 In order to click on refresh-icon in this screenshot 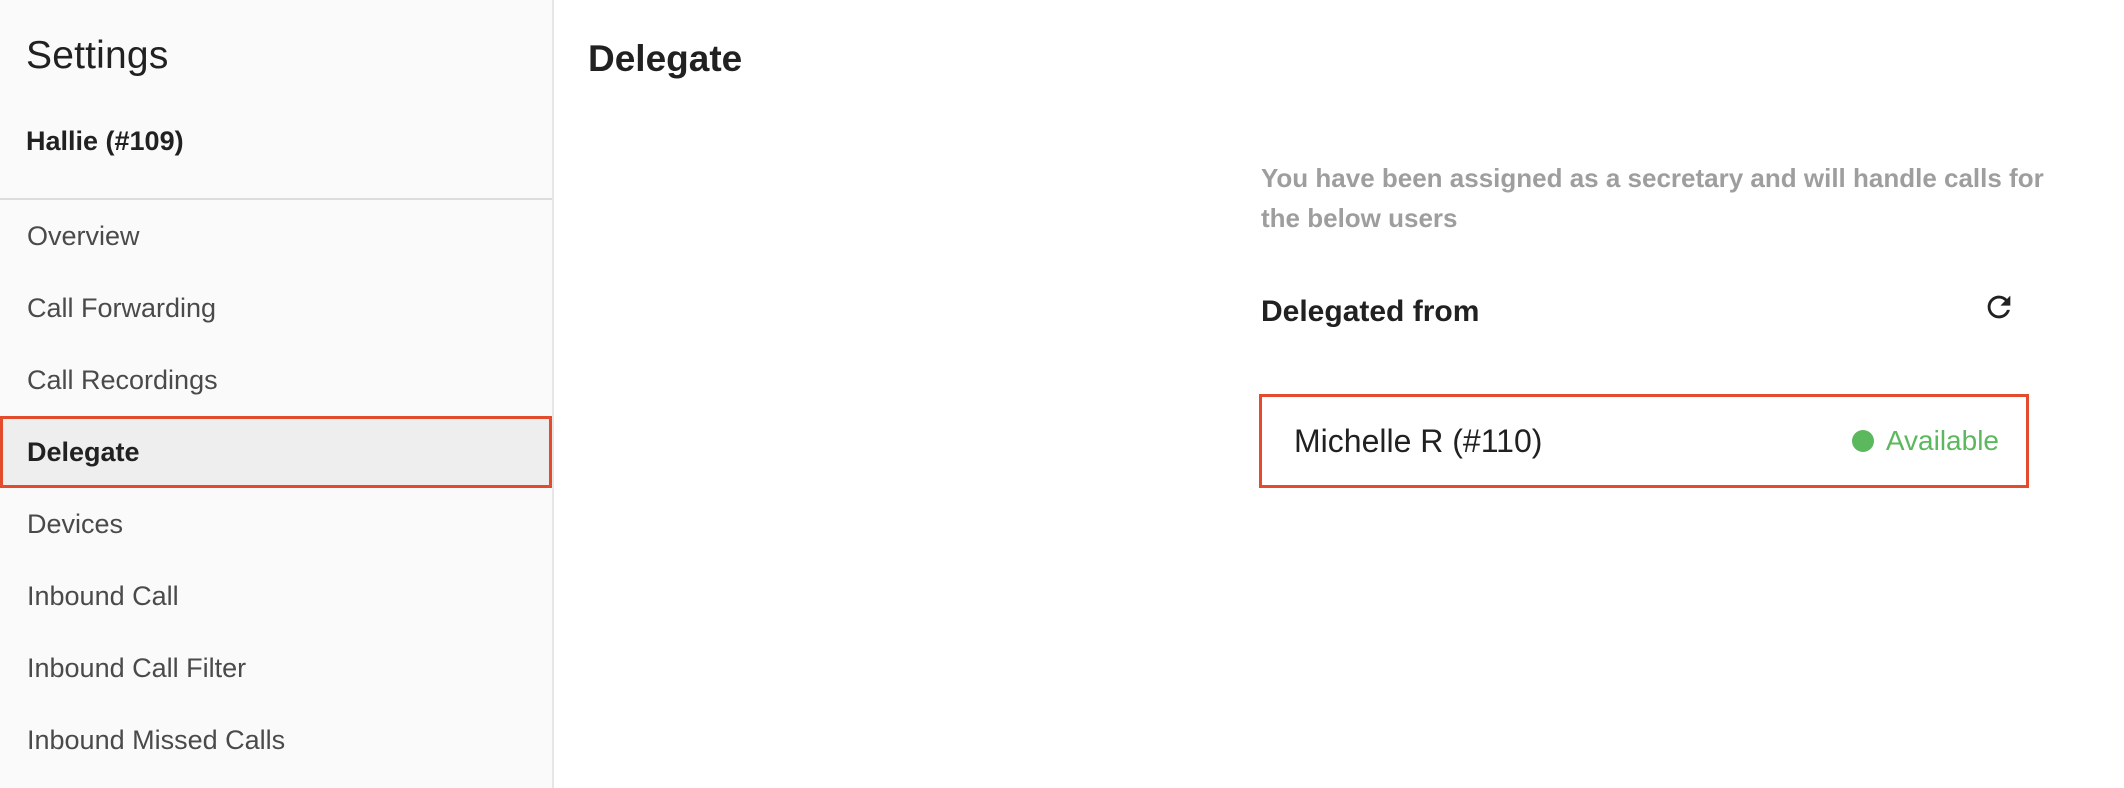, I will do `click(1999, 307)`.